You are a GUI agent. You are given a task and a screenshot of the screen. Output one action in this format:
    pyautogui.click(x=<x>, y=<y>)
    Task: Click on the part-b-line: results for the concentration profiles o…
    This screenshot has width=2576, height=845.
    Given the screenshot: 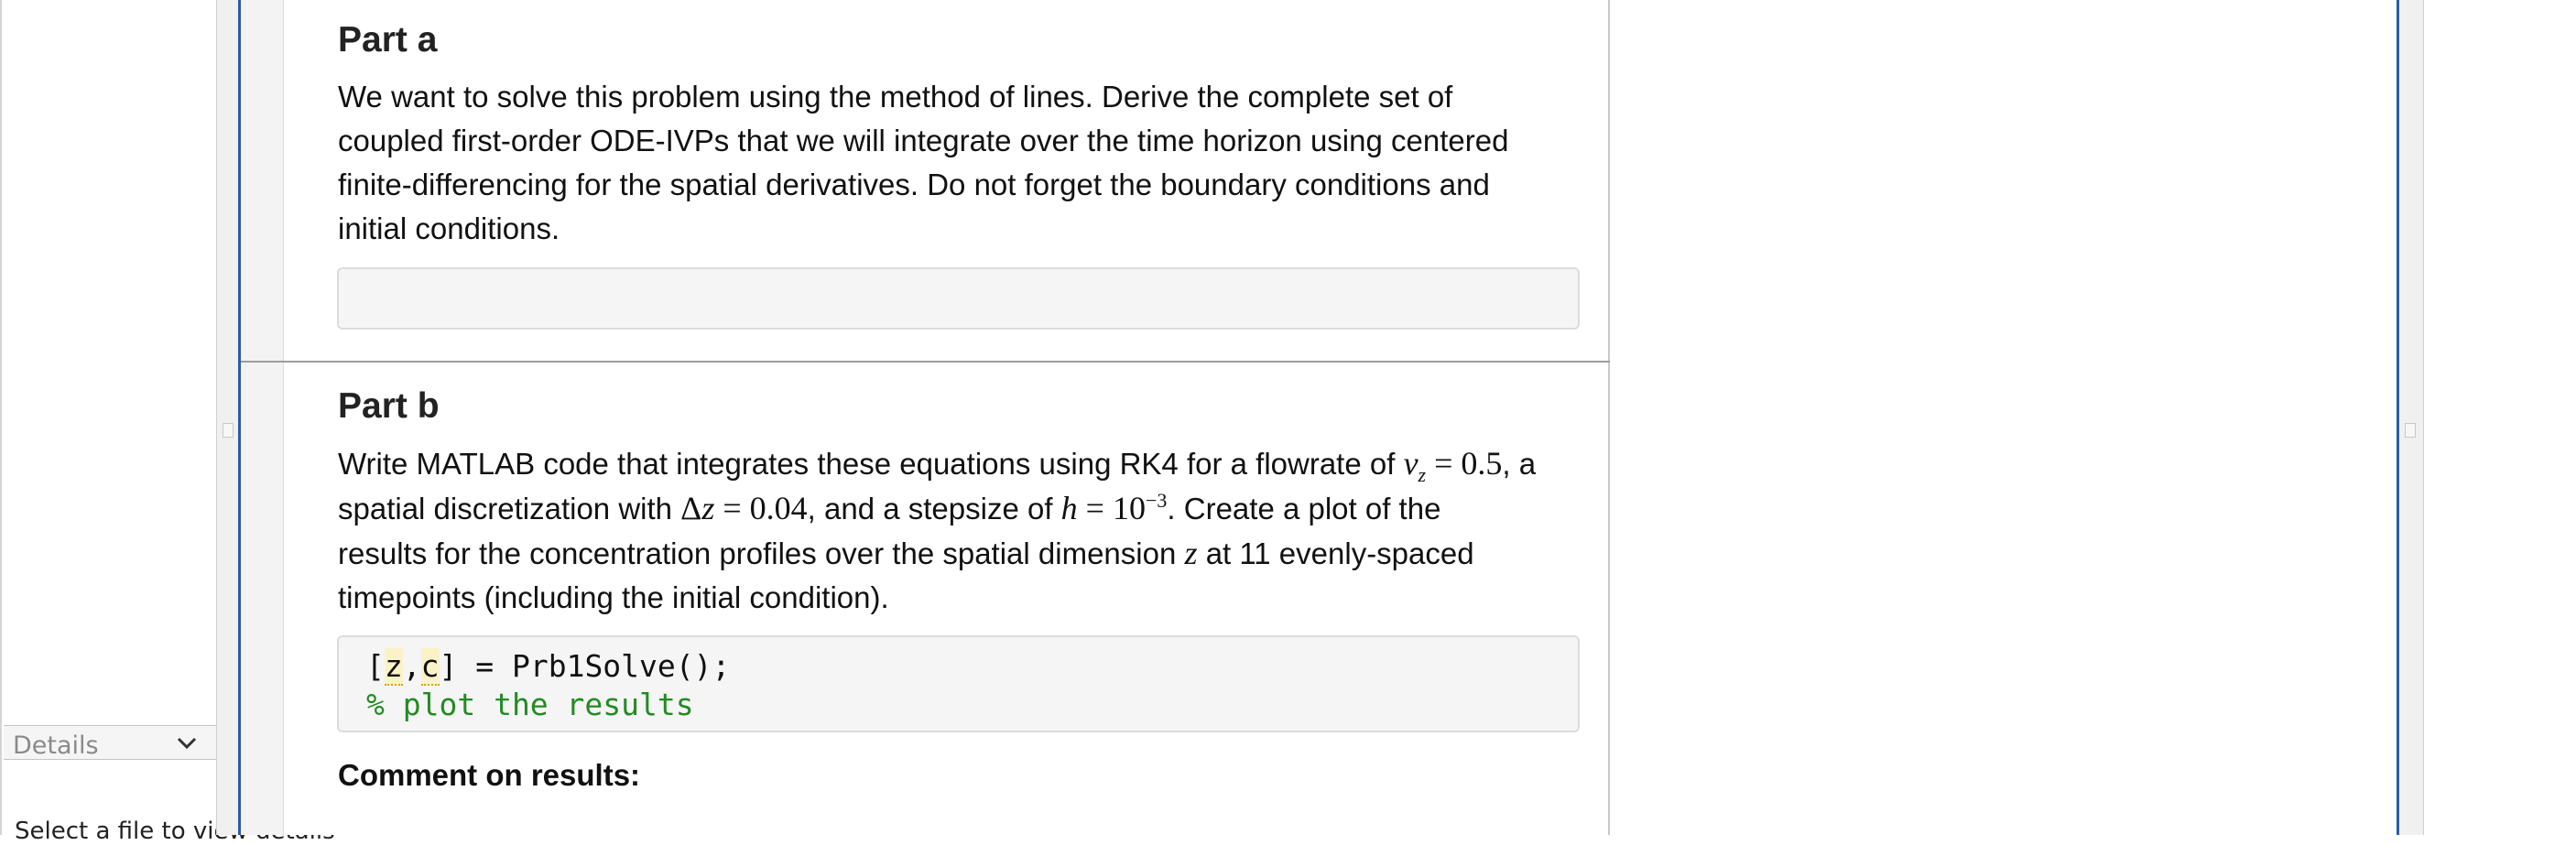 What is the action you would take?
    pyautogui.click(x=970, y=553)
    